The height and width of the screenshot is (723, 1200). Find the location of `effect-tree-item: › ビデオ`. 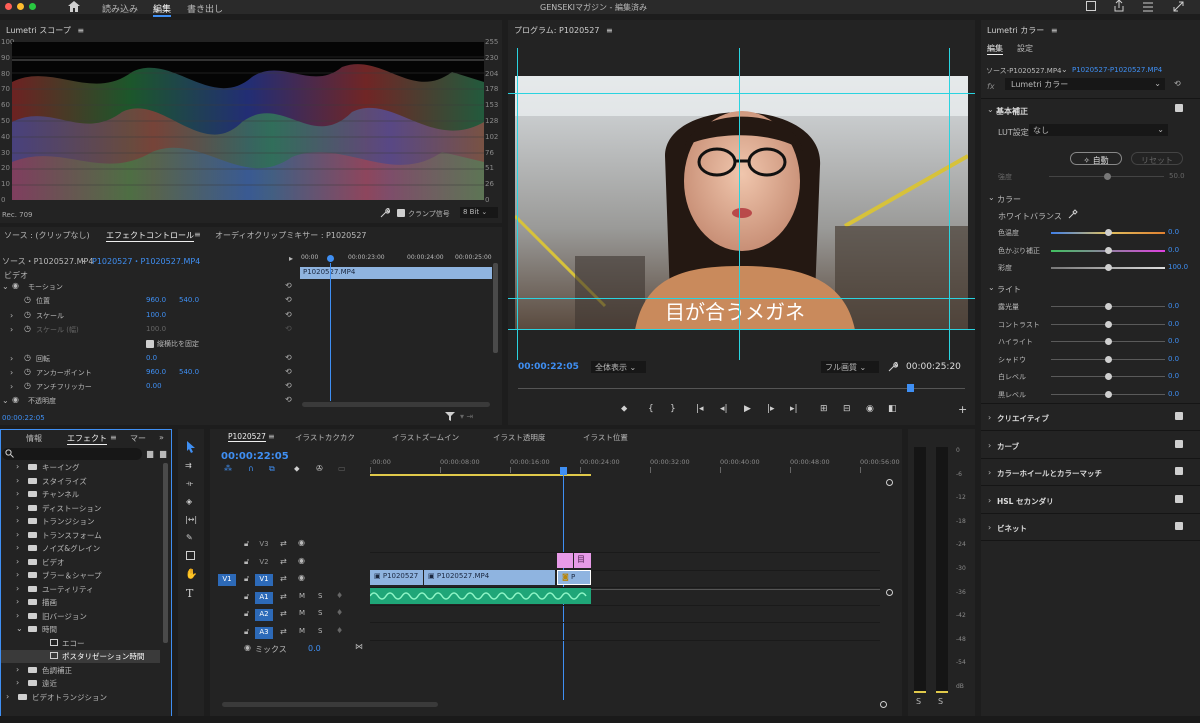

effect-tree-item: › ビデオ is located at coordinates (80, 562).